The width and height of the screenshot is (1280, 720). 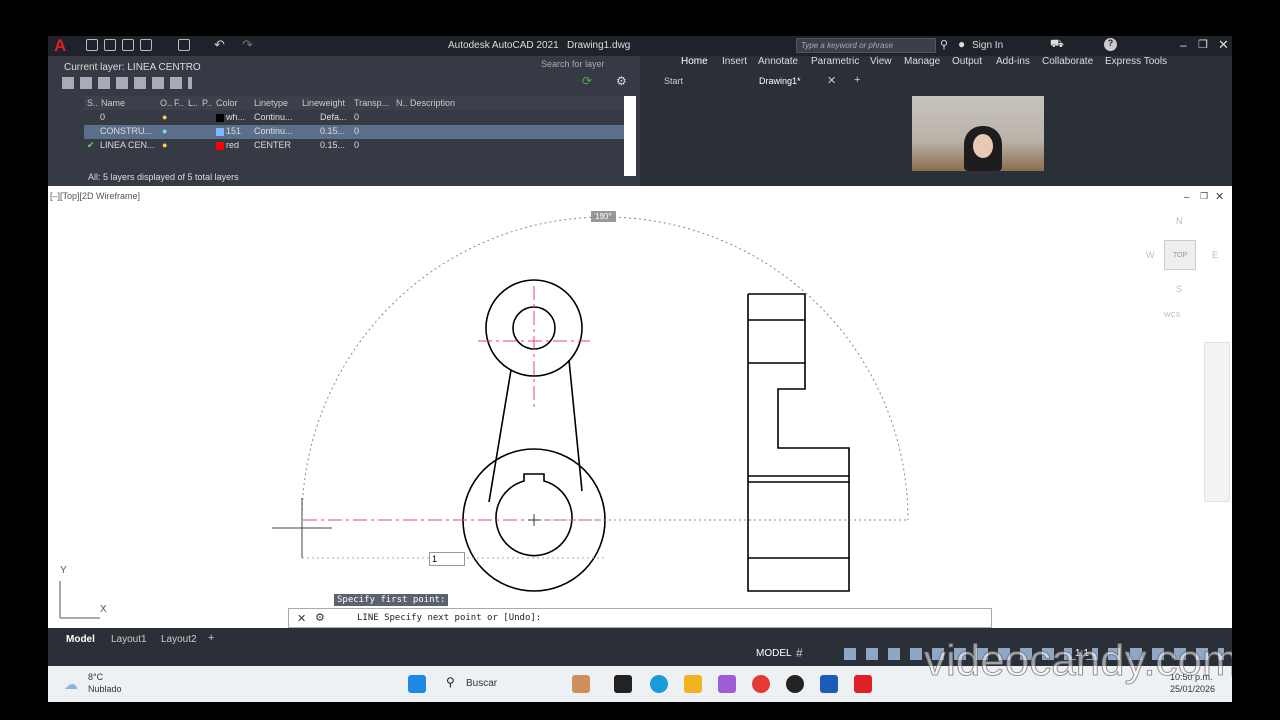 I want to click on help-icon: ?, so click(x=1110, y=44).